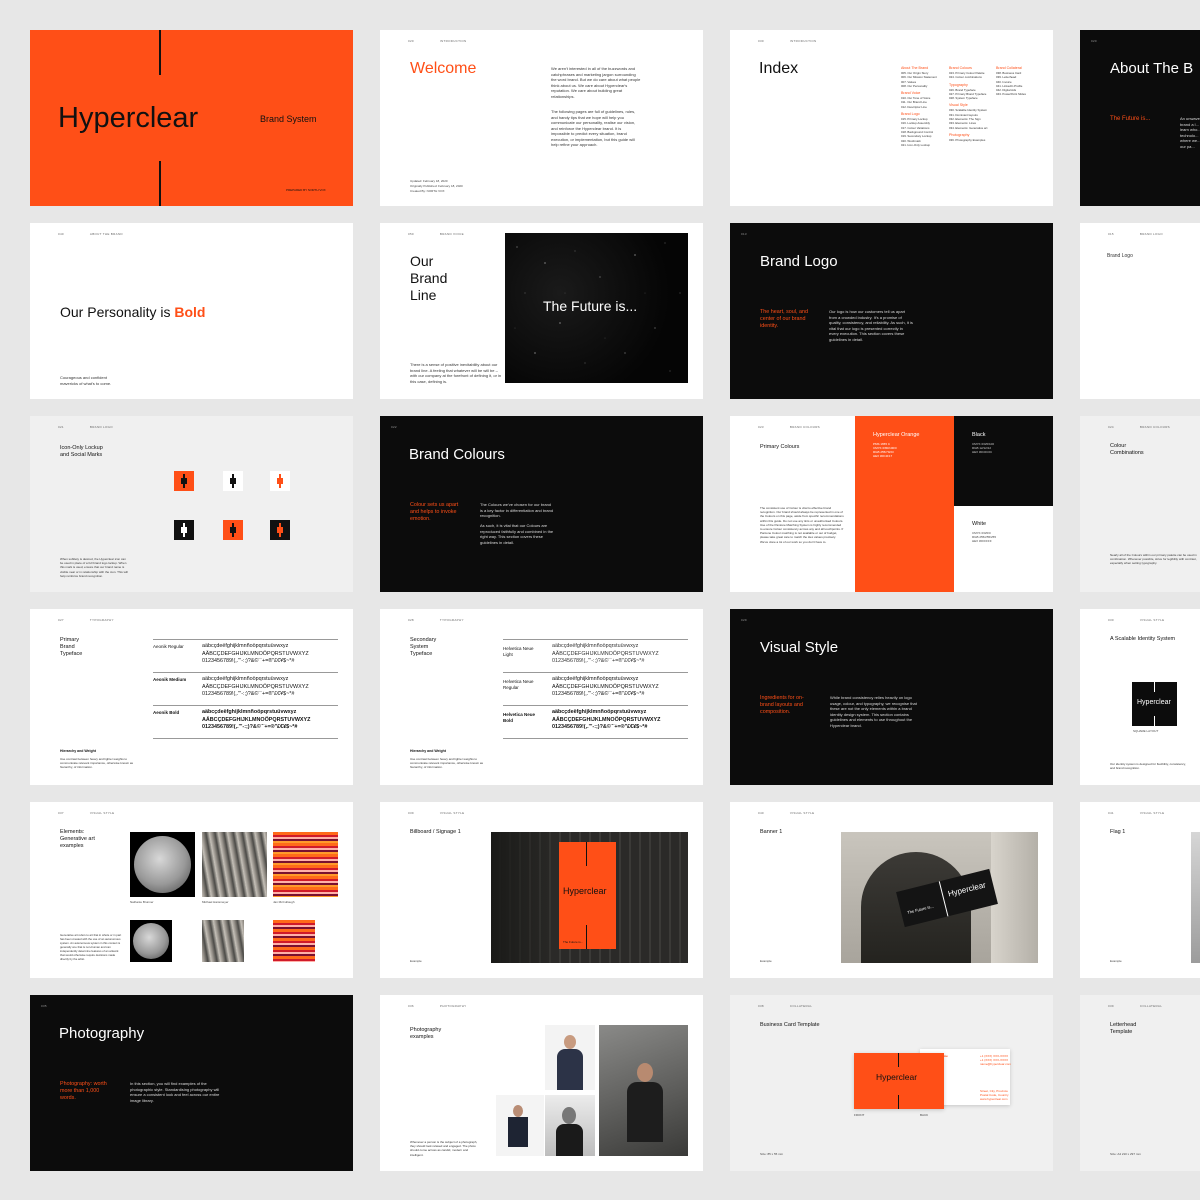 The image size is (1200, 1200). I want to click on meta-line: Updated: February 18, 2020, so click(429, 181).